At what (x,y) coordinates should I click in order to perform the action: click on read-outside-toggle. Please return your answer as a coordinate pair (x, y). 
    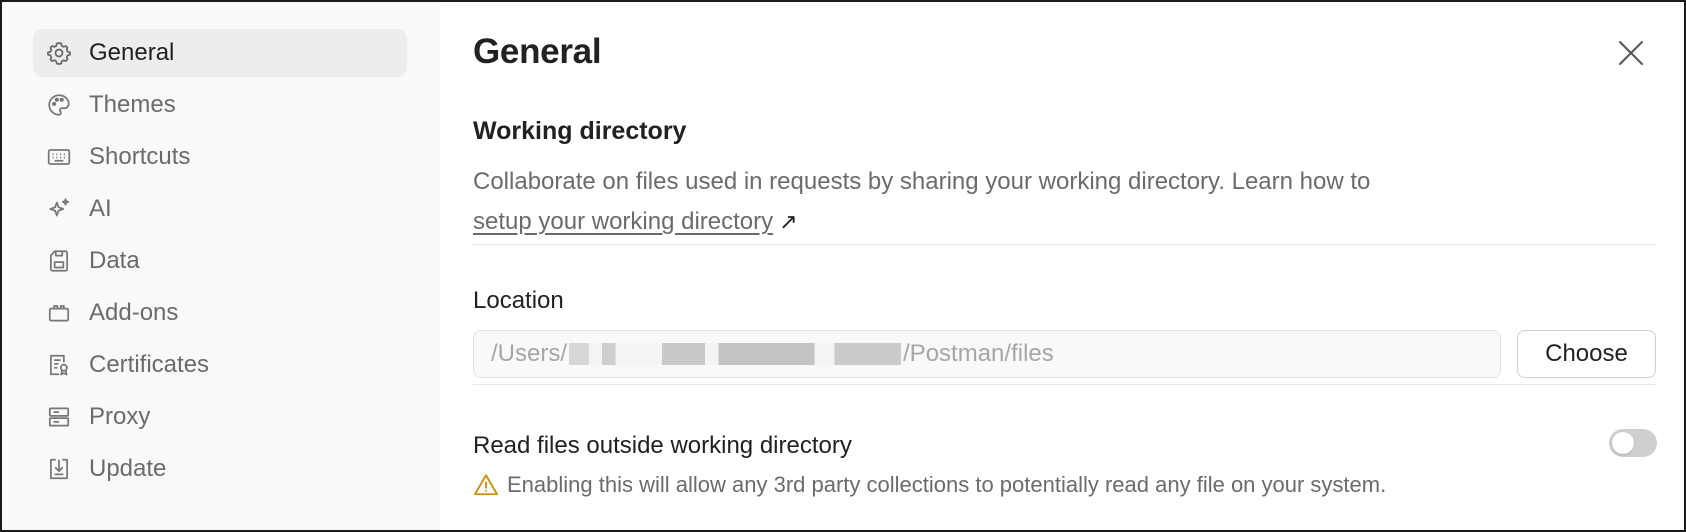
    Looking at the image, I should click on (1633, 443).